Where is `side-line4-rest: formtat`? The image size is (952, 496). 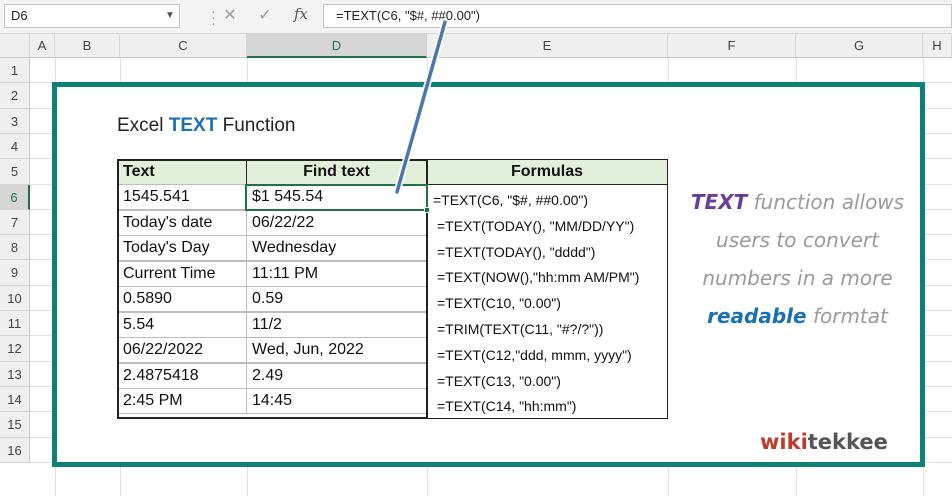 side-line4-rest: formtat is located at coordinates (847, 316).